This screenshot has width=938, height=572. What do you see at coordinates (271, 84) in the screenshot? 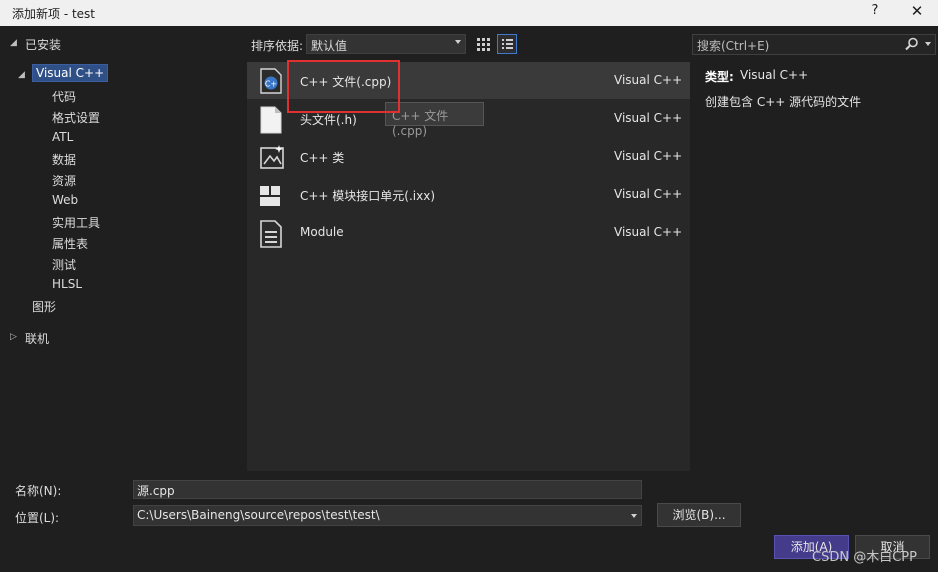
I see `svg-text: C+` at bounding box center [271, 84].